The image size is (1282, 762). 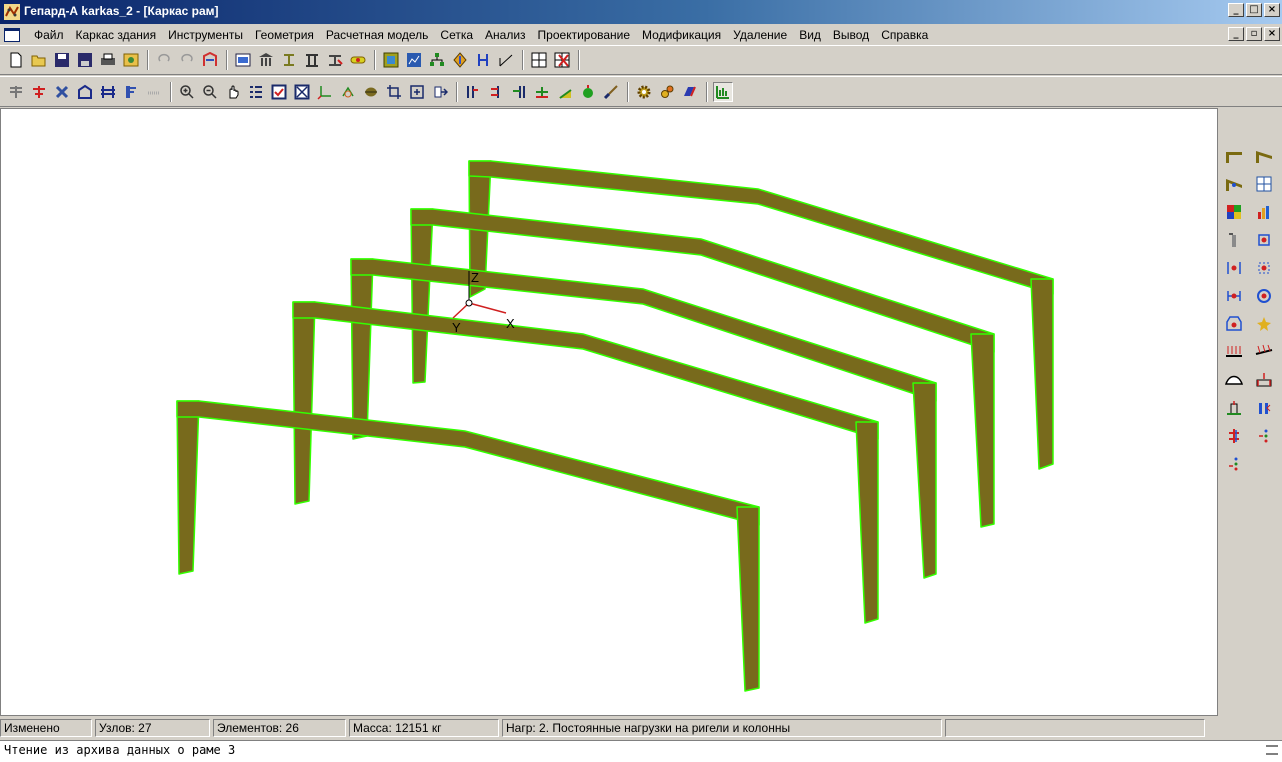 What do you see at coordinates (164, 60) in the screenshot?
I see `undo-icon` at bounding box center [164, 60].